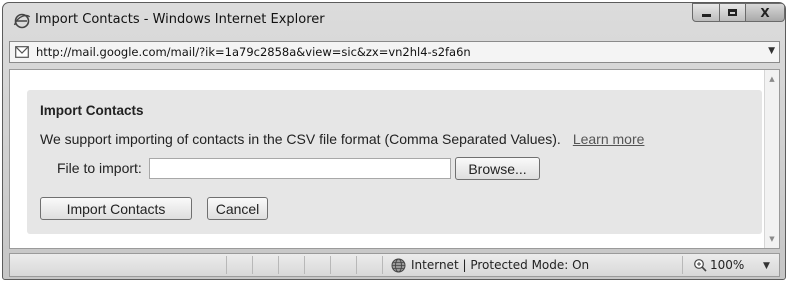  What do you see at coordinates (766, 266) in the screenshot?
I see `zoom-dropdown-icon: ▼` at bounding box center [766, 266].